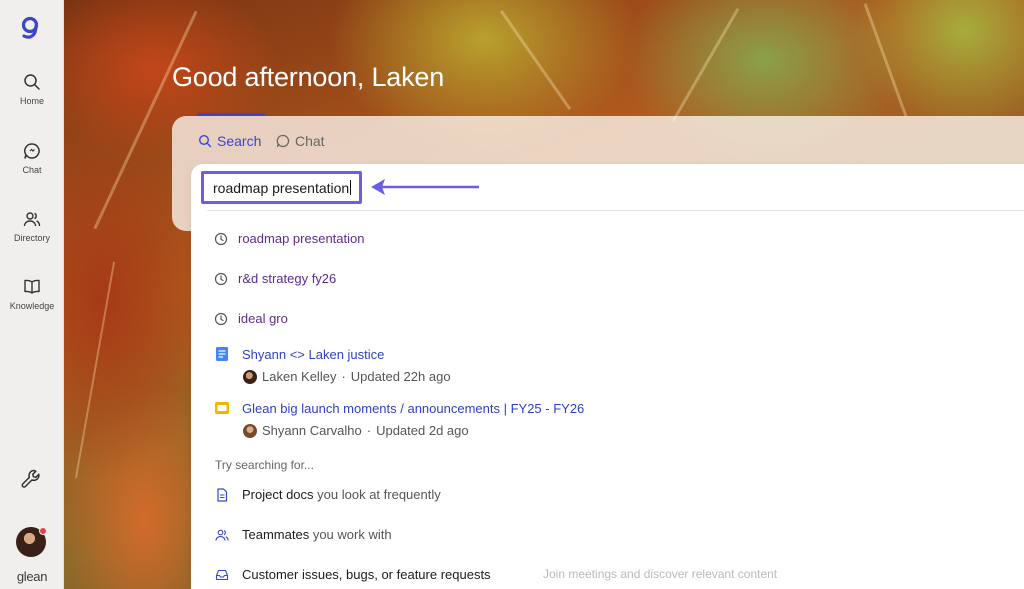  What do you see at coordinates (32, 170) in the screenshot?
I see `sidebar-item-label: Chat` at bounding box center [32, 170].